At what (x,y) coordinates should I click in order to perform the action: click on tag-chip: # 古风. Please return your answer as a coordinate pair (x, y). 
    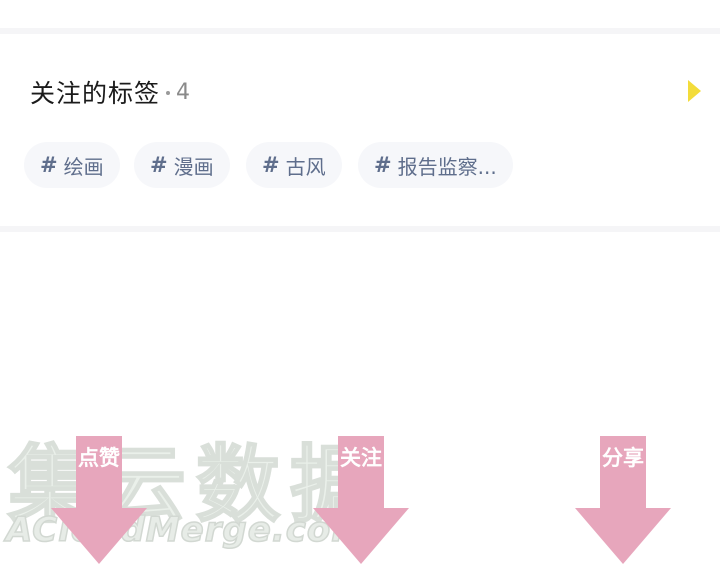
    Looking at the image, I should click on (294, 165).